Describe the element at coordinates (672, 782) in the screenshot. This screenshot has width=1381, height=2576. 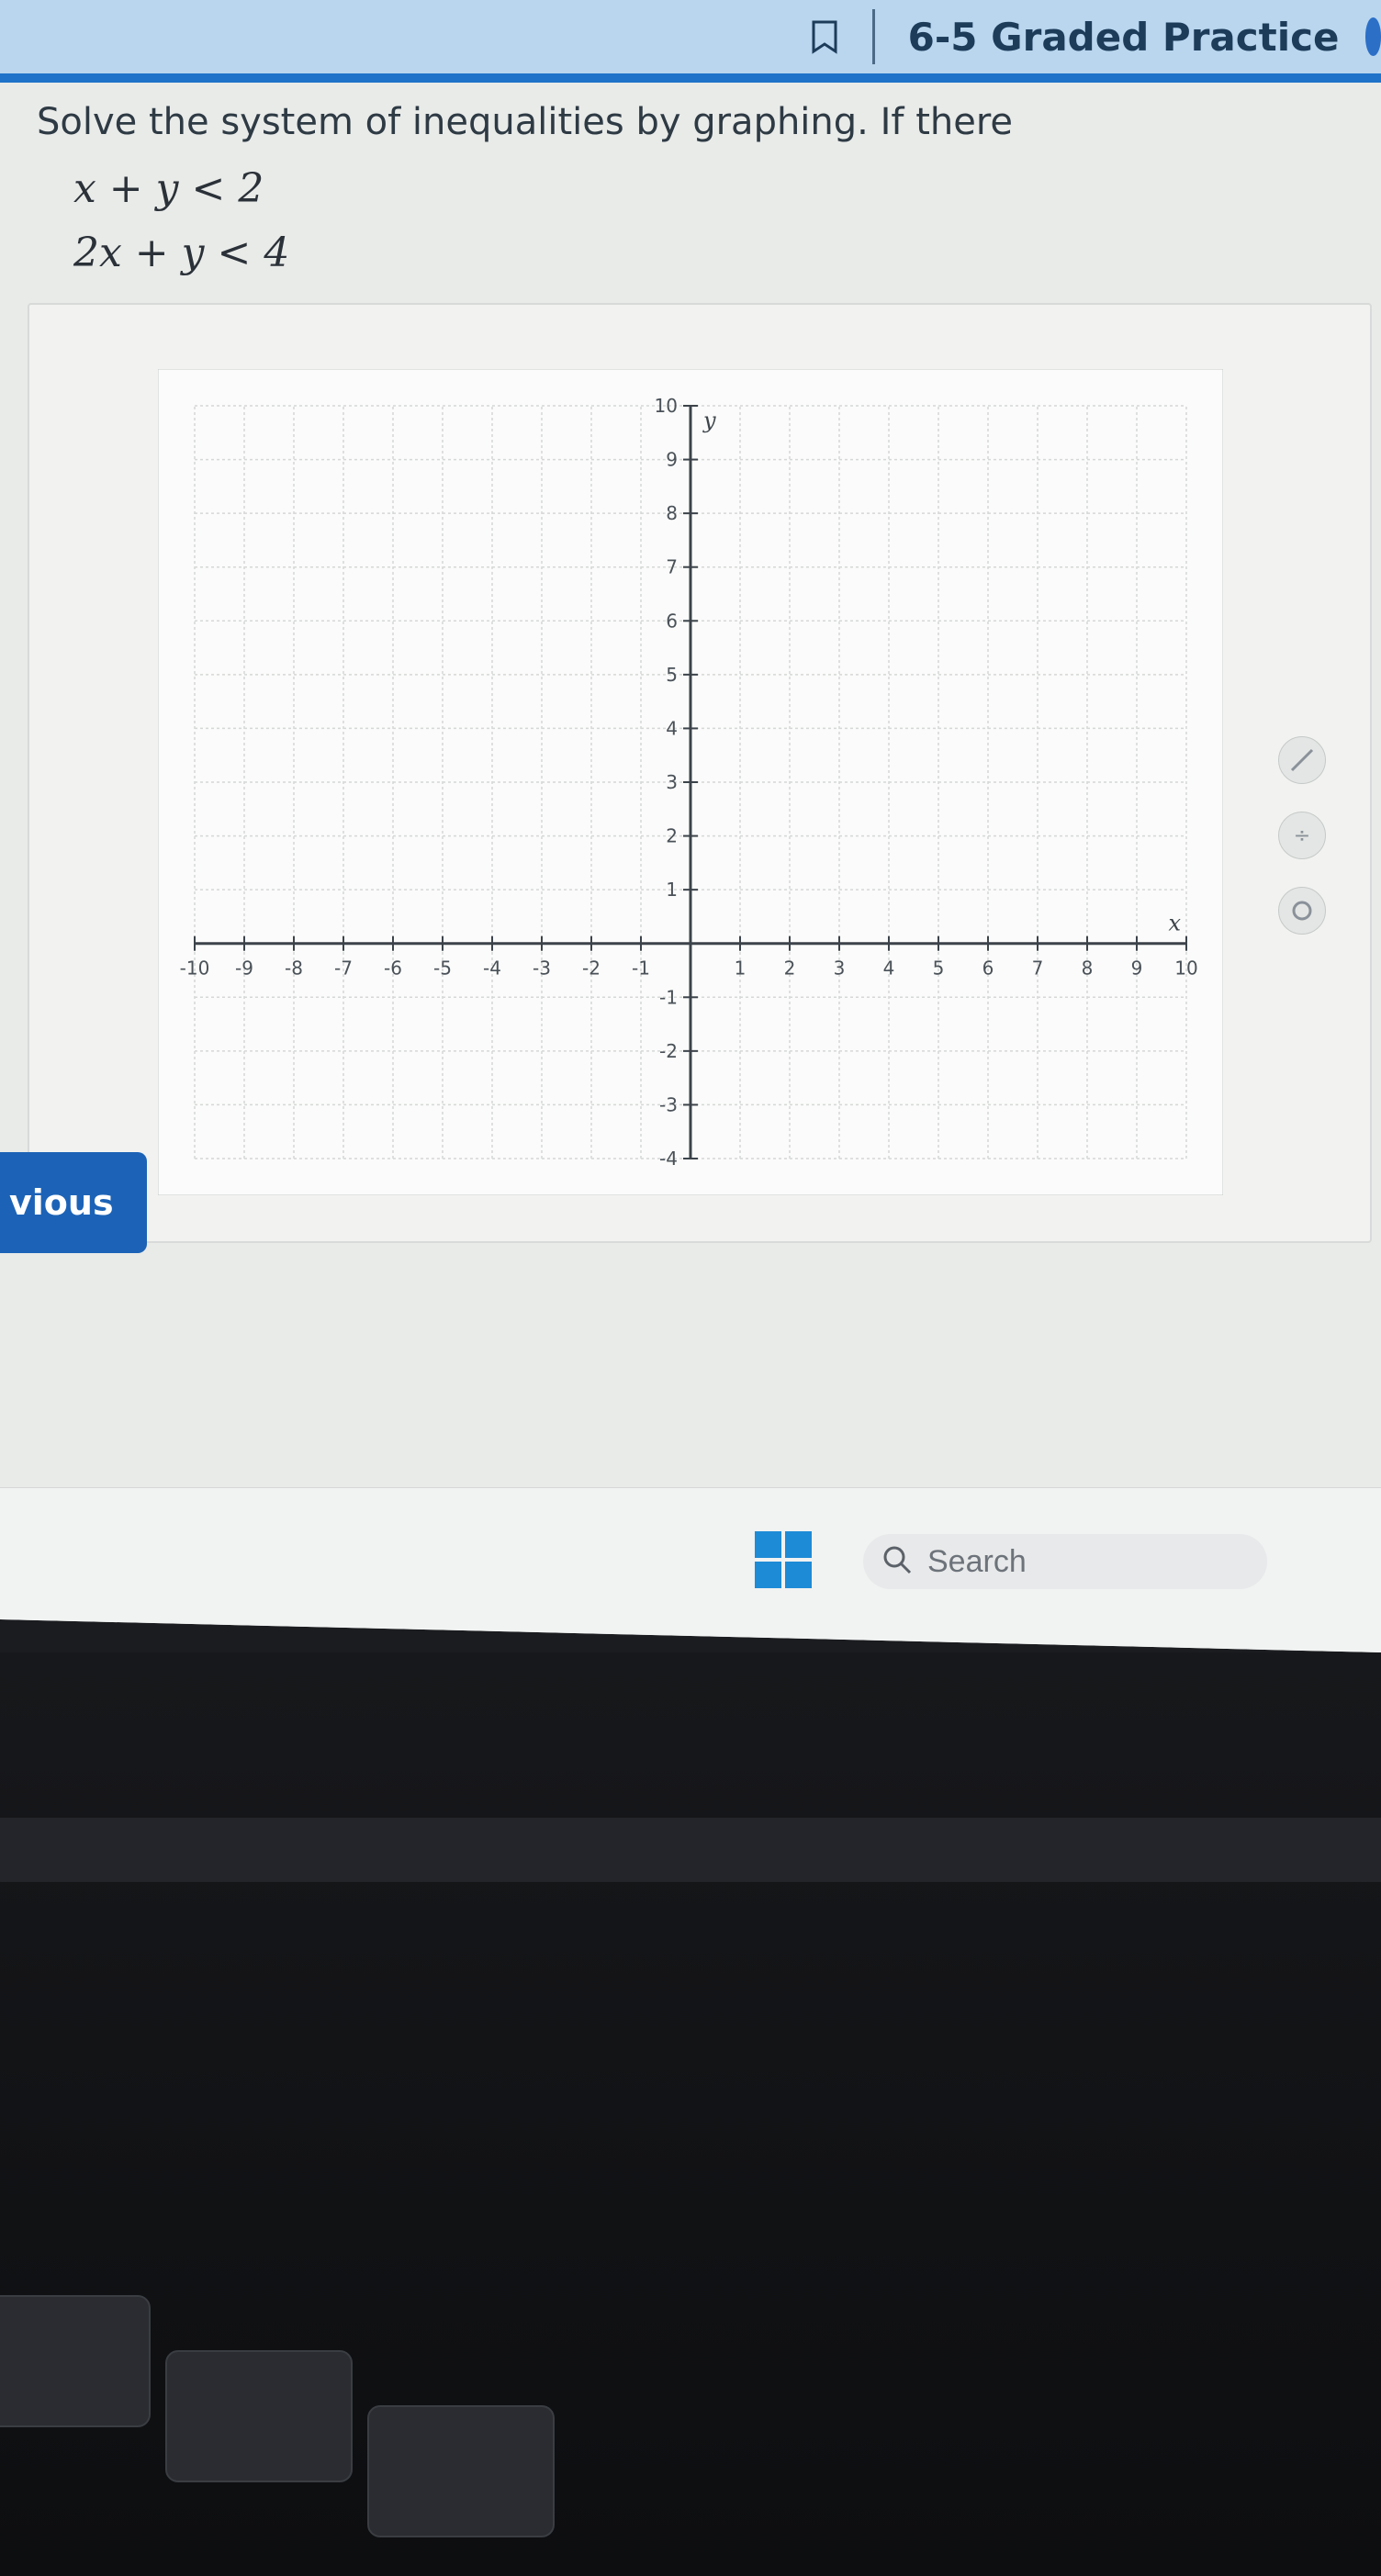
I see `y-tick-label: 3` at that location.